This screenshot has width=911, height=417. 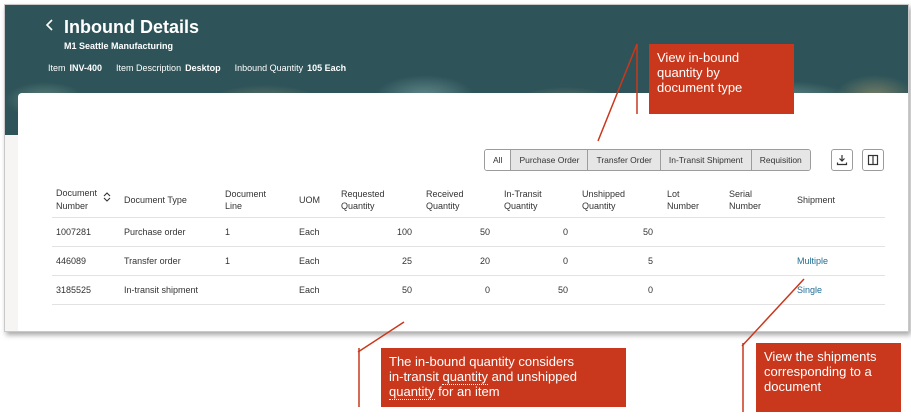 What do you see at coordinates (617, 92) in the screenshot?
I see `pointer-line-filters` at bounding box center [617, 92].